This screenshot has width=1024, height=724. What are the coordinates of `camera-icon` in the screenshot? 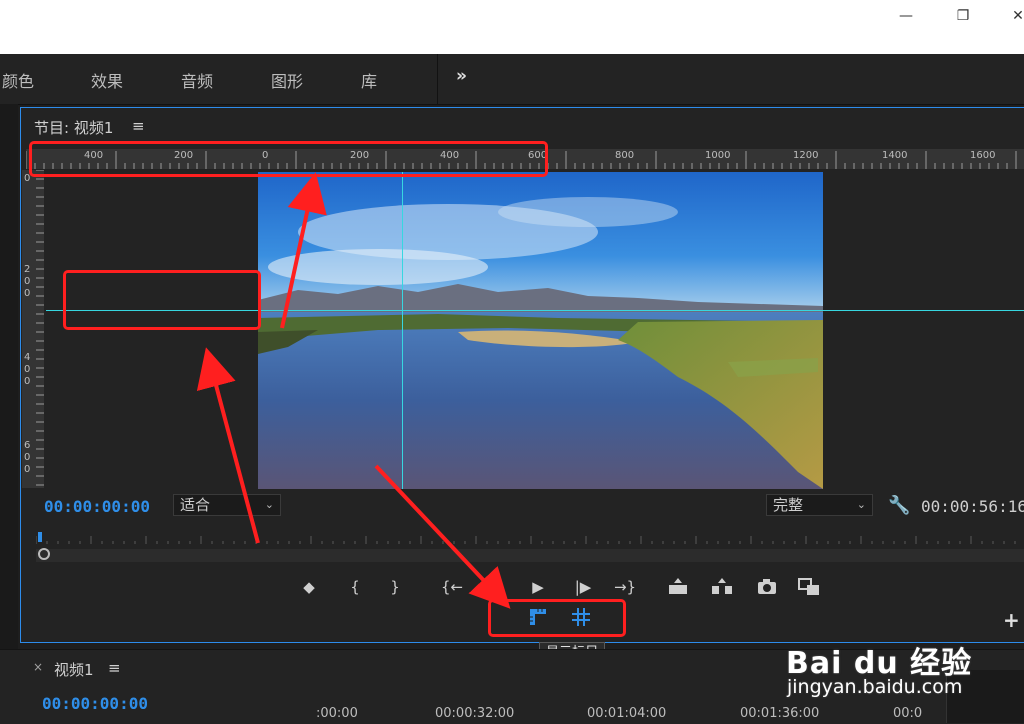 It's located at (767, 586).